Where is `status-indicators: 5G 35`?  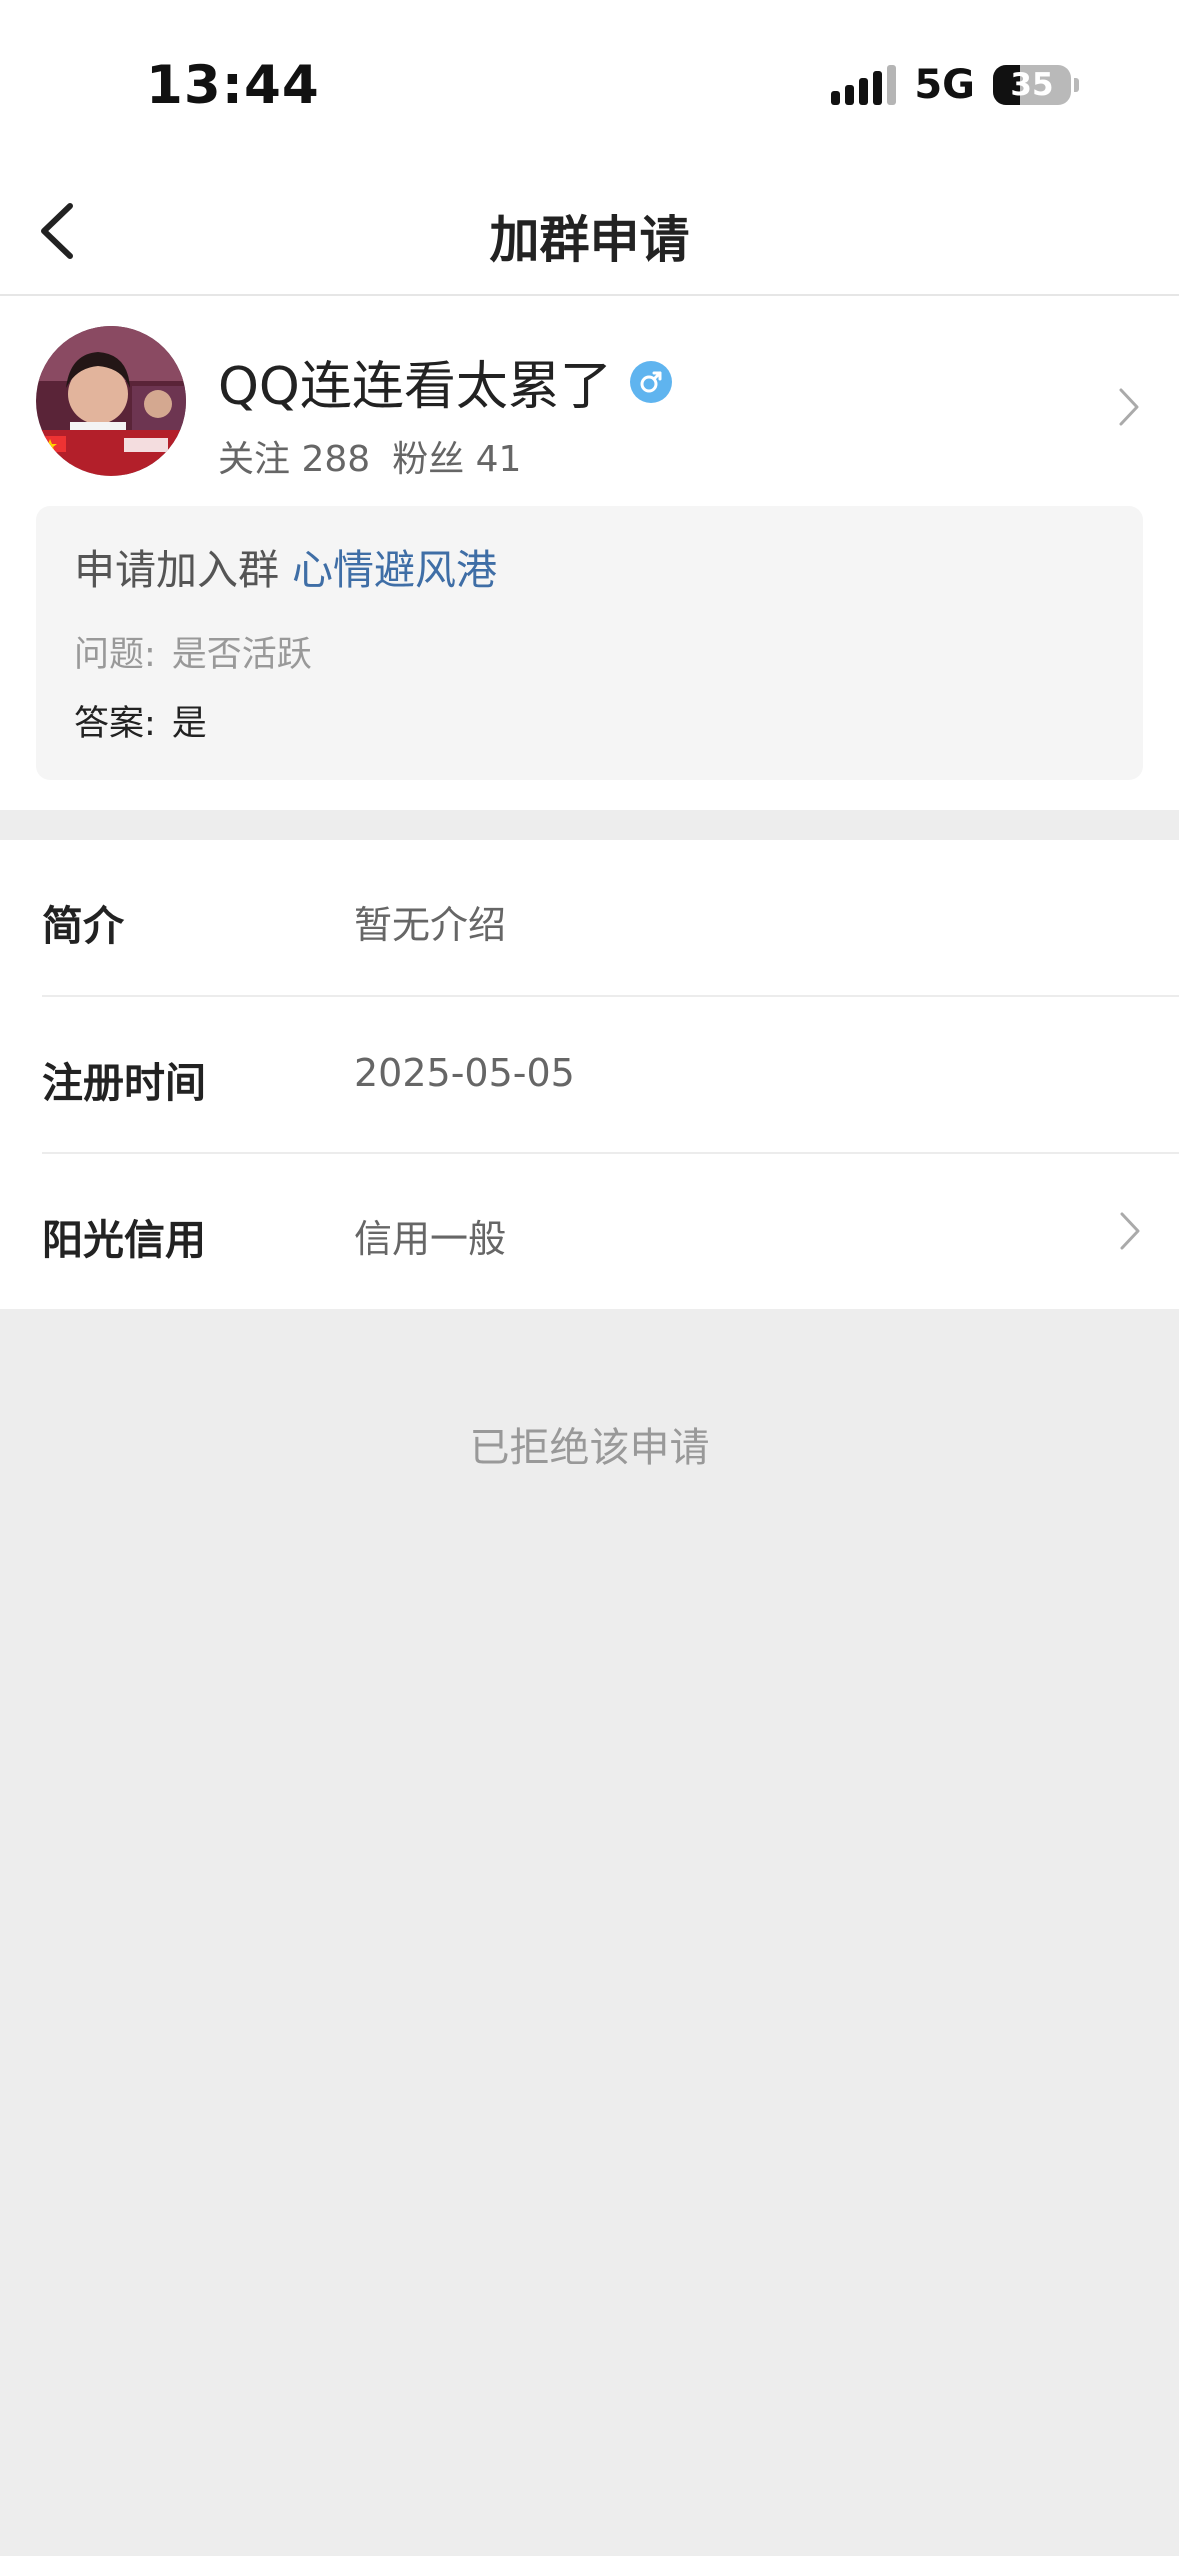 status-indicators: 5G 35 is located at coordinates (955, 85).